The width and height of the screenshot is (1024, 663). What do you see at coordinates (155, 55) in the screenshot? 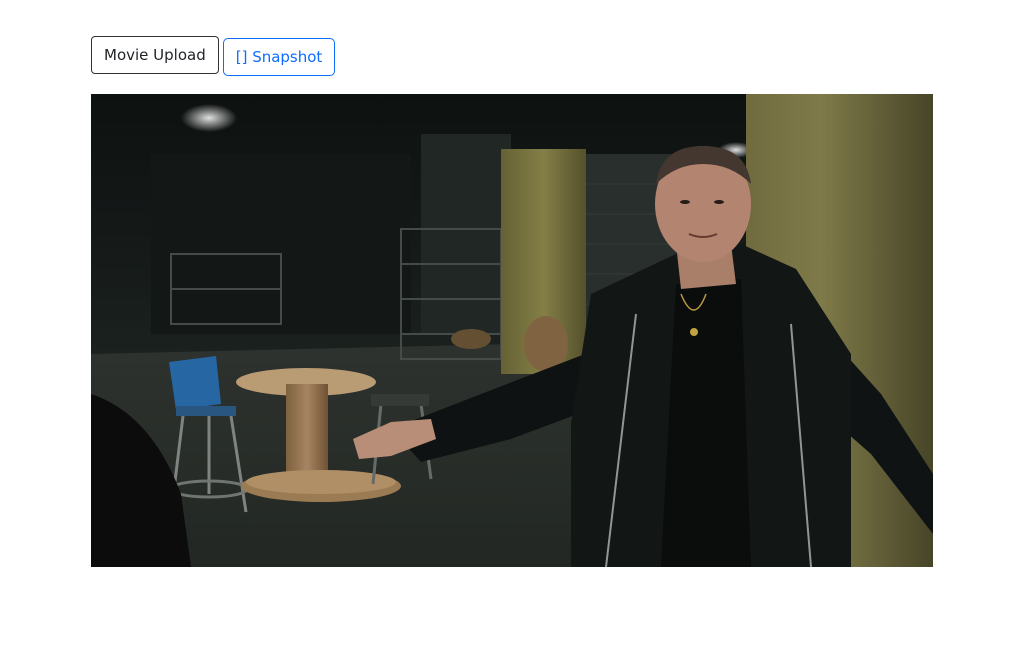
I see `movie-upload-button: Movie Upload` at bounding box center [155, 55].